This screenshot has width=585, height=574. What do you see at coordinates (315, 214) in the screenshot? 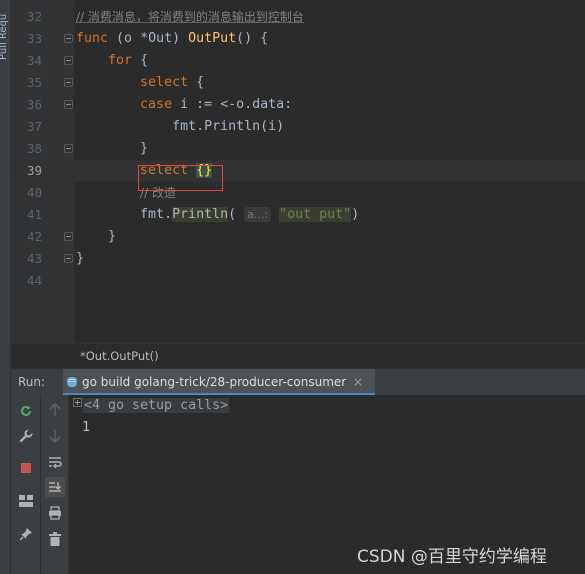
I see `string-literal: "out put"` at bounding box center [315, 214].